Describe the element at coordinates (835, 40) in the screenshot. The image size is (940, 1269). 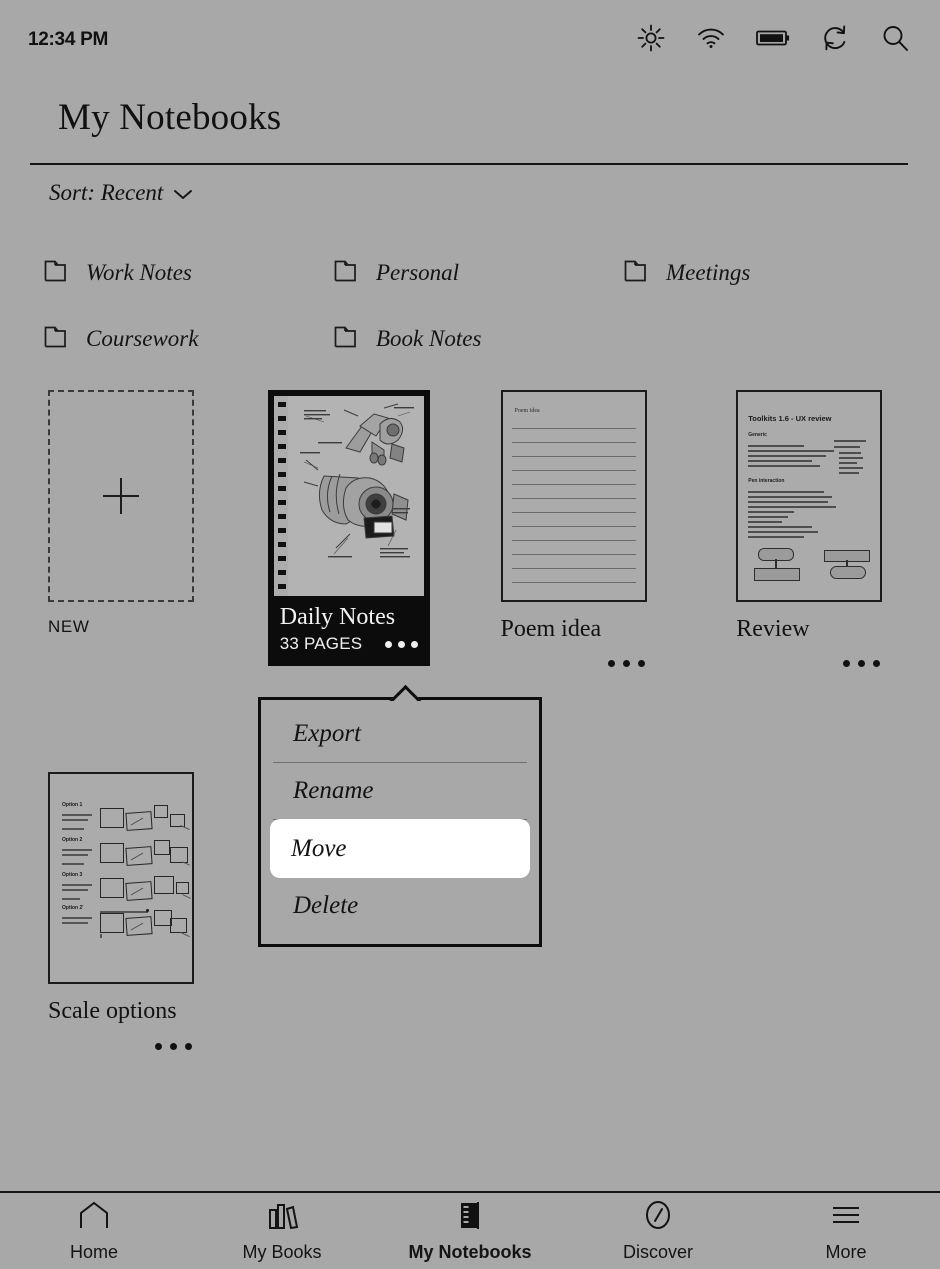
I see `sync-icon` at that location.